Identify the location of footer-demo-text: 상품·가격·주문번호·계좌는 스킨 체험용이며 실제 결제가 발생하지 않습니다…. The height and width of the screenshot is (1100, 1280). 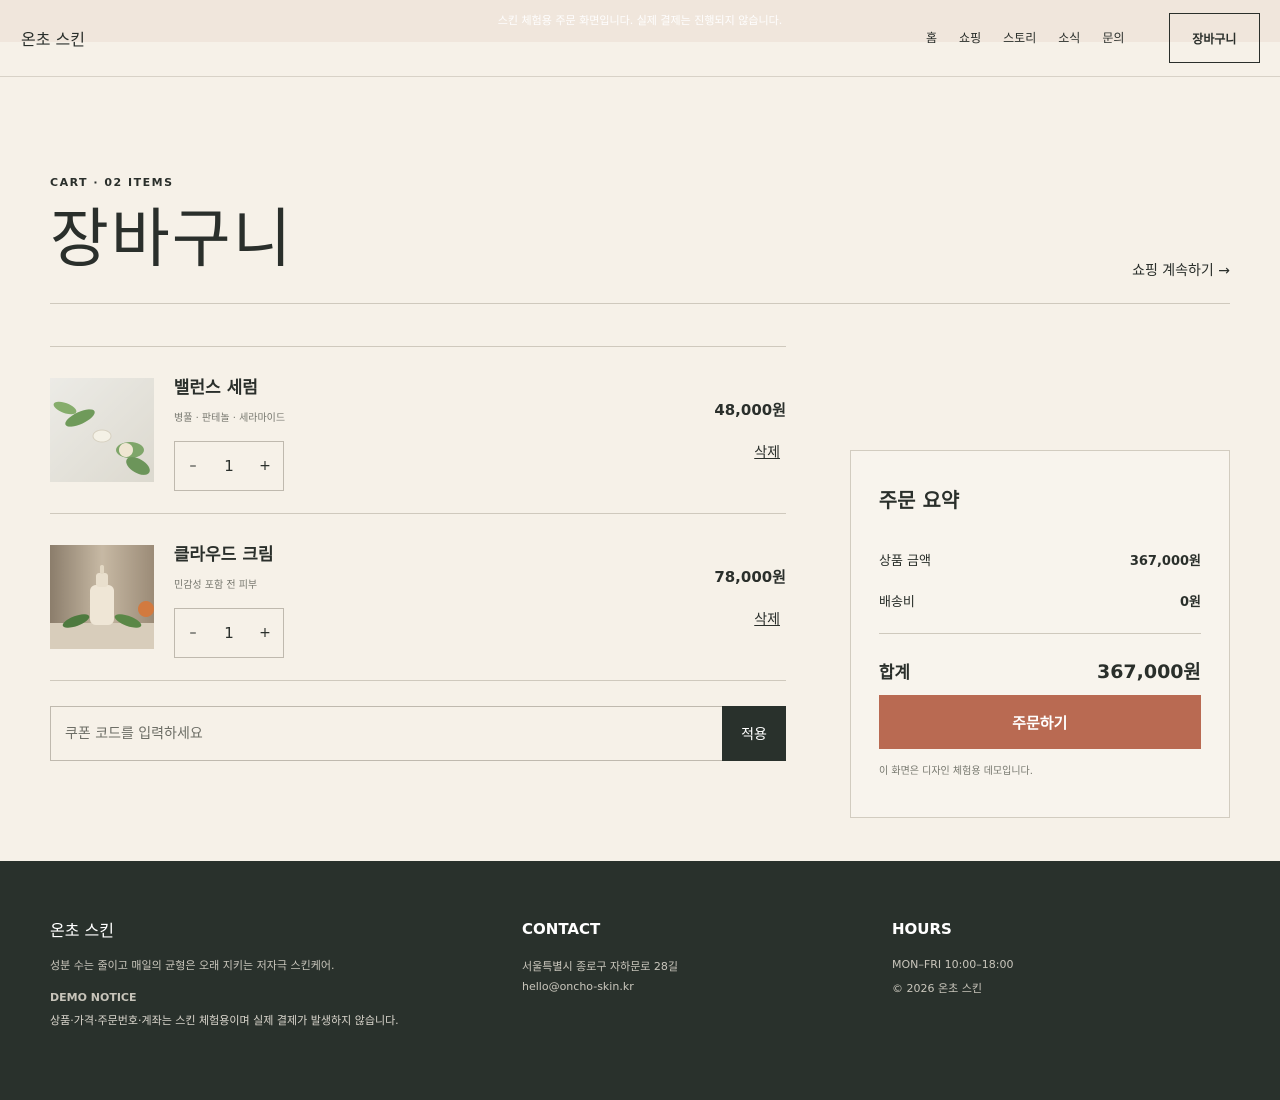
(224, 1020).